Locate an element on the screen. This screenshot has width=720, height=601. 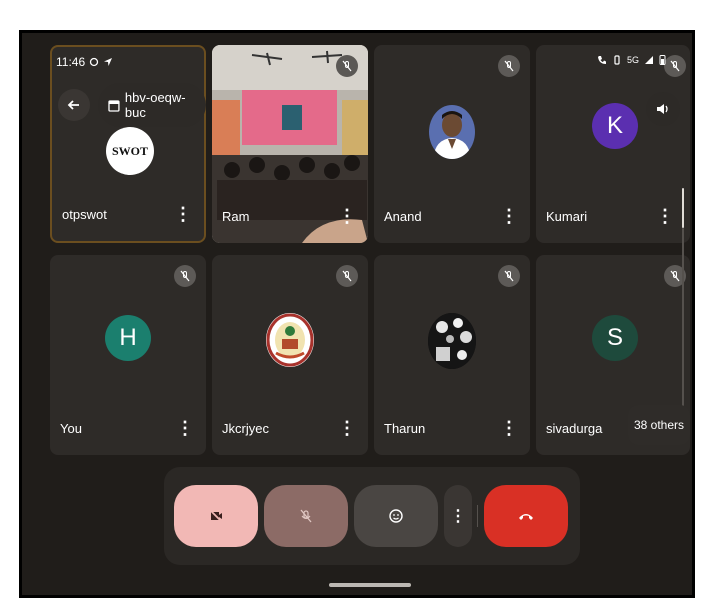
participant-name: Kumari is located at coordinates (567, 216).